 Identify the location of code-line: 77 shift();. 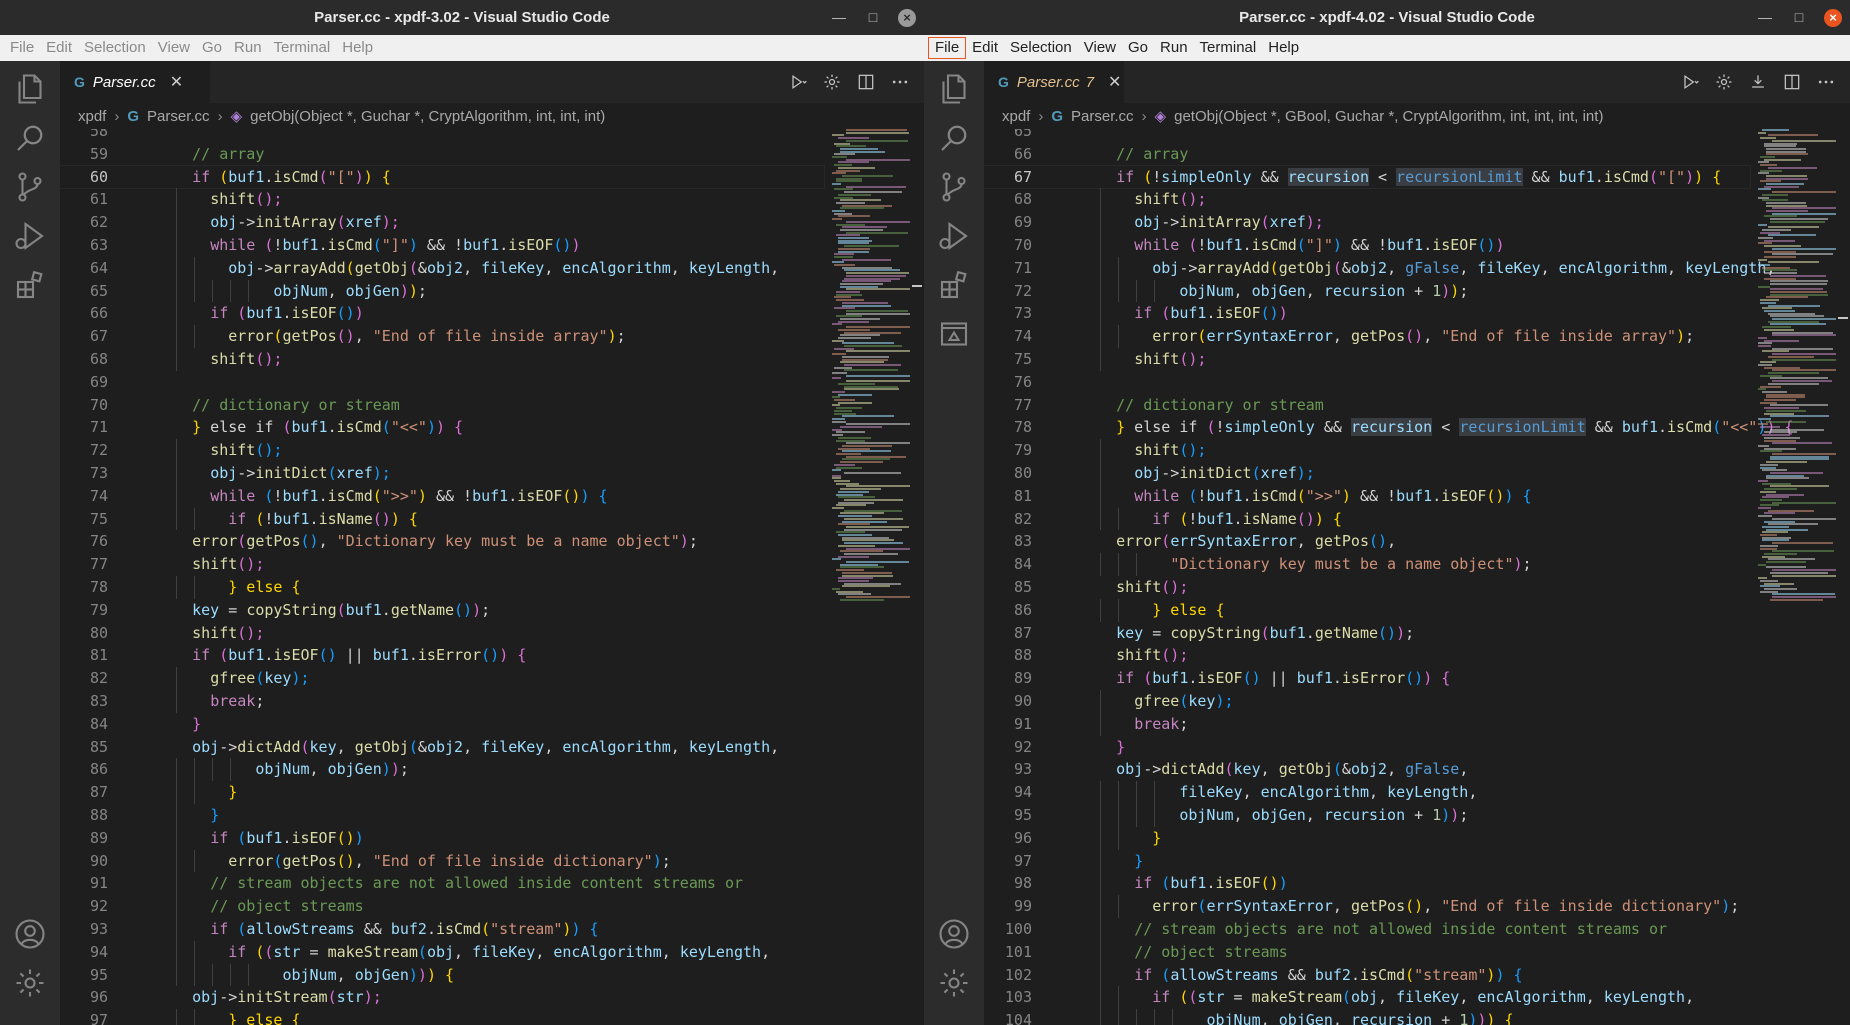
(442, 564).